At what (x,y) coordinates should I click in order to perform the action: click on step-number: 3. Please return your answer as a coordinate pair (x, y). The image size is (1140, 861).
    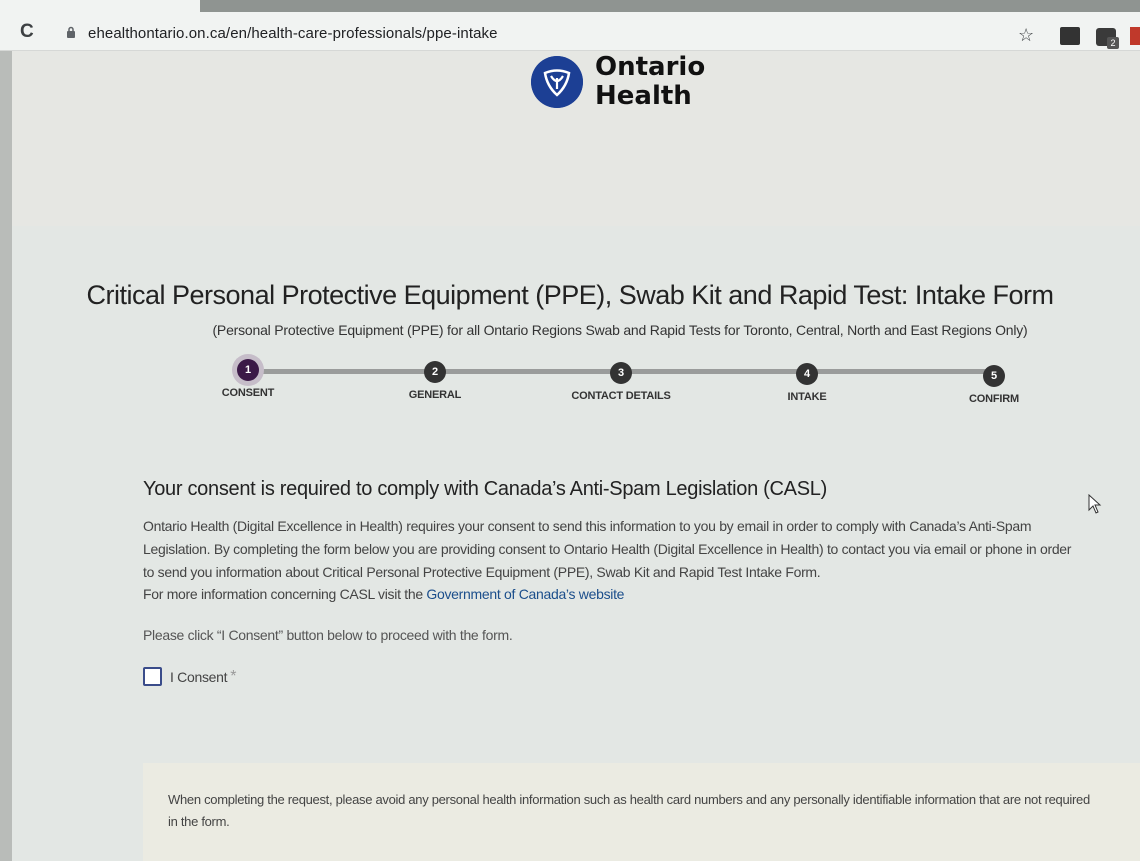
    Looking at the image, I should click on (621, 373).